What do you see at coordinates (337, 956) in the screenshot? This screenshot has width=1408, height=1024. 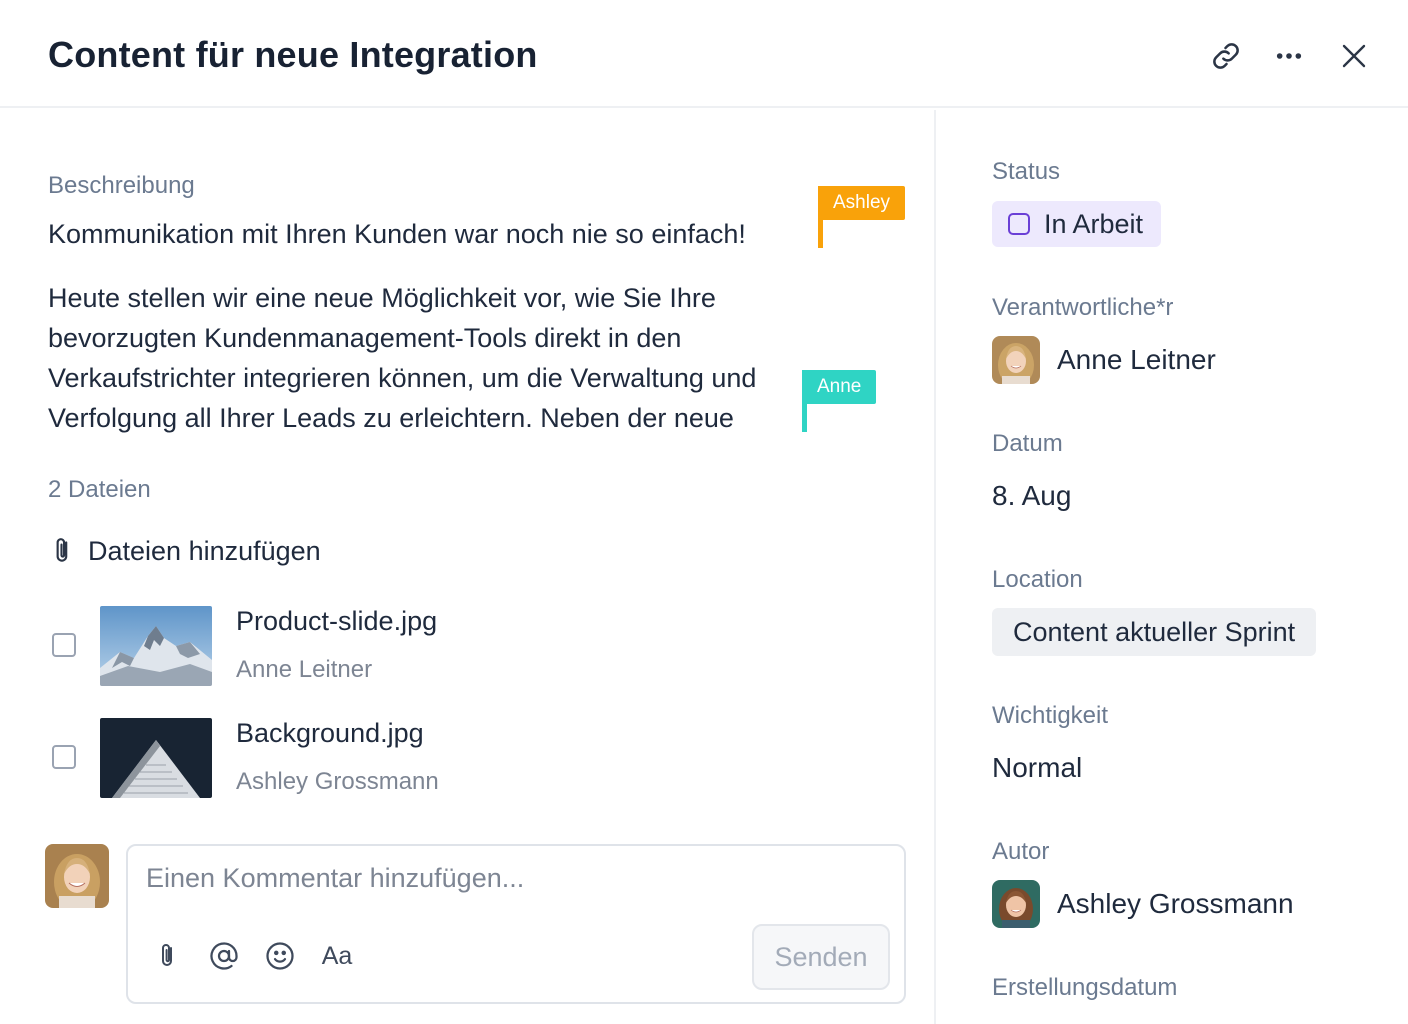 I see `text-format-button: Aa` at bounding box center [337, 956].